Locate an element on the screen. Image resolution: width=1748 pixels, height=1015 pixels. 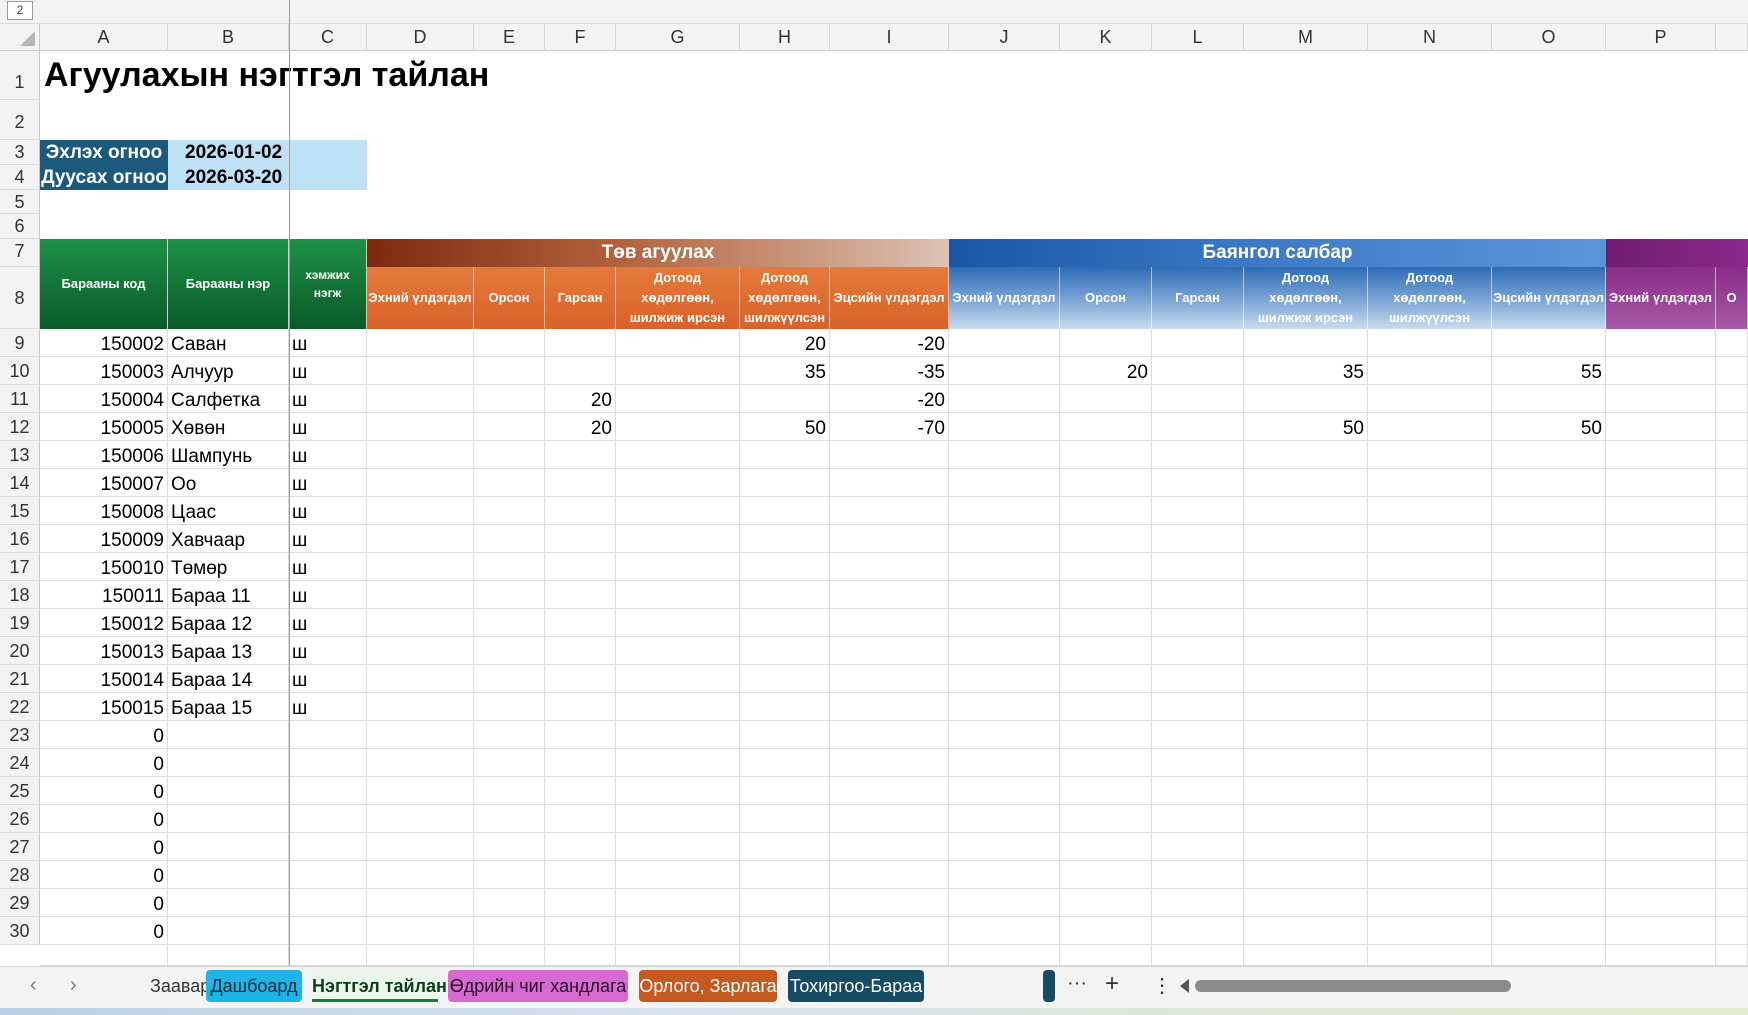
start-date-value: 2026-01-02 is located at coordinates (267, 152).